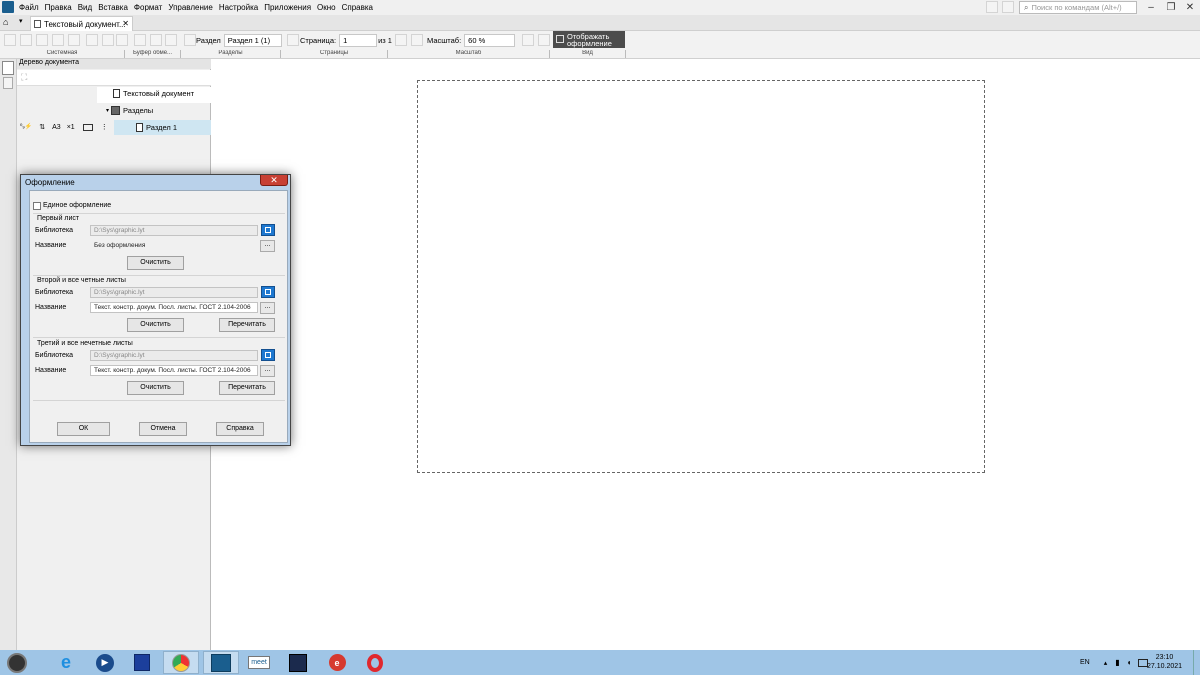  What do you see at coordinates (163, 429) in the screenshot?
I see `cancel-button: Отмена` at bounding box center [163, 429].